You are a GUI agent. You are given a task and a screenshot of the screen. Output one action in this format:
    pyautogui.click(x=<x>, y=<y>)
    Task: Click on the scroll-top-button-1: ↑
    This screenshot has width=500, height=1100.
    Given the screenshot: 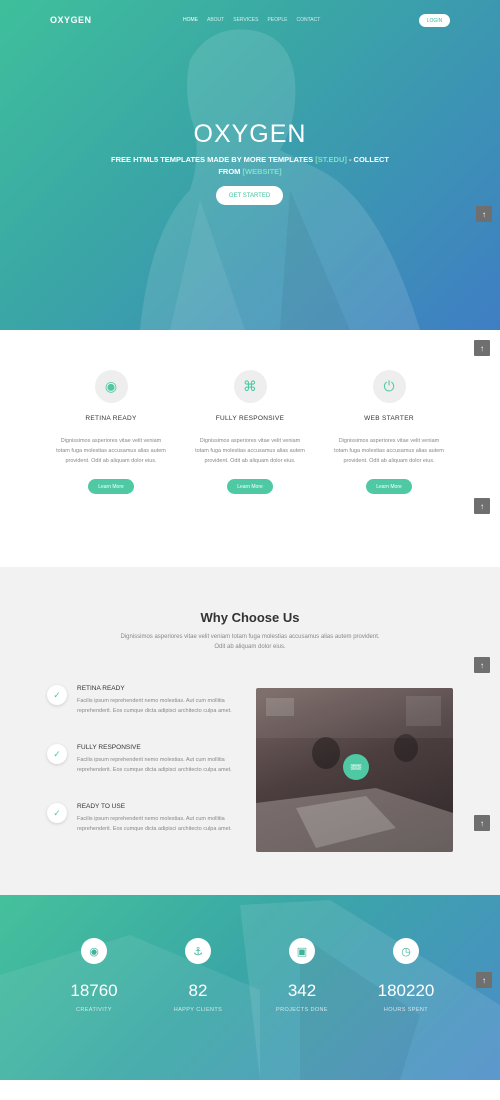 What is the action you would take?
    pyautogui.click(x=484, y=214)
    